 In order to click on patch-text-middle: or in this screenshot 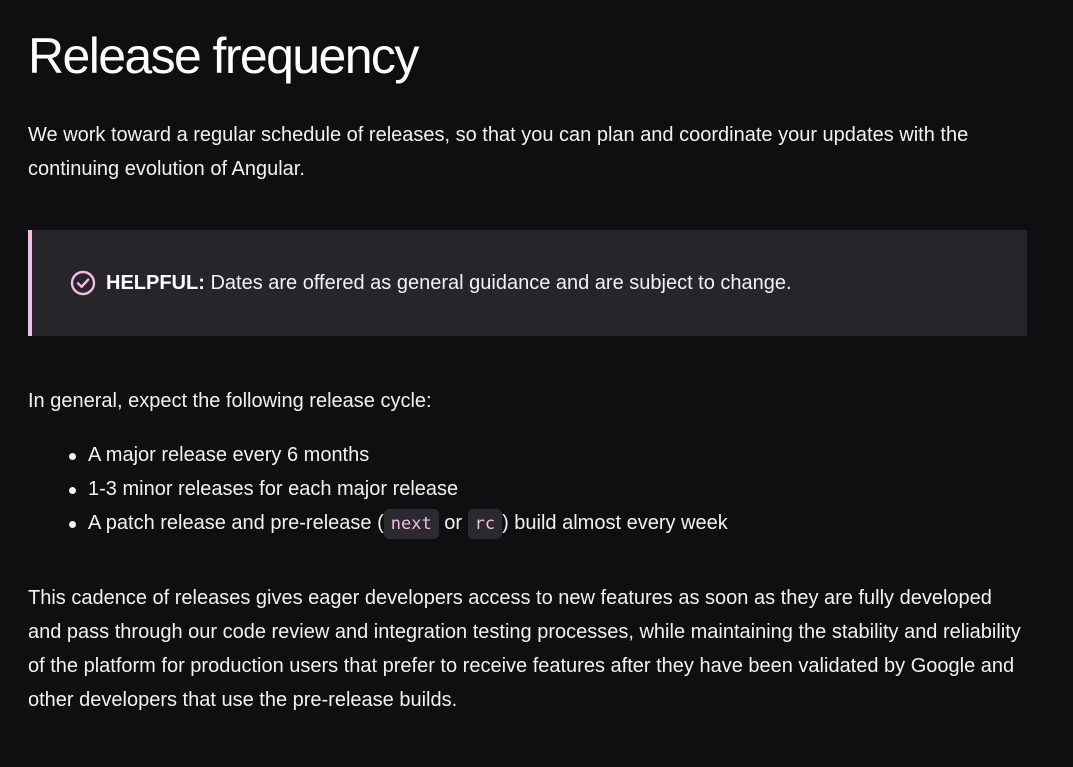, I will do `click(453, 523)`.